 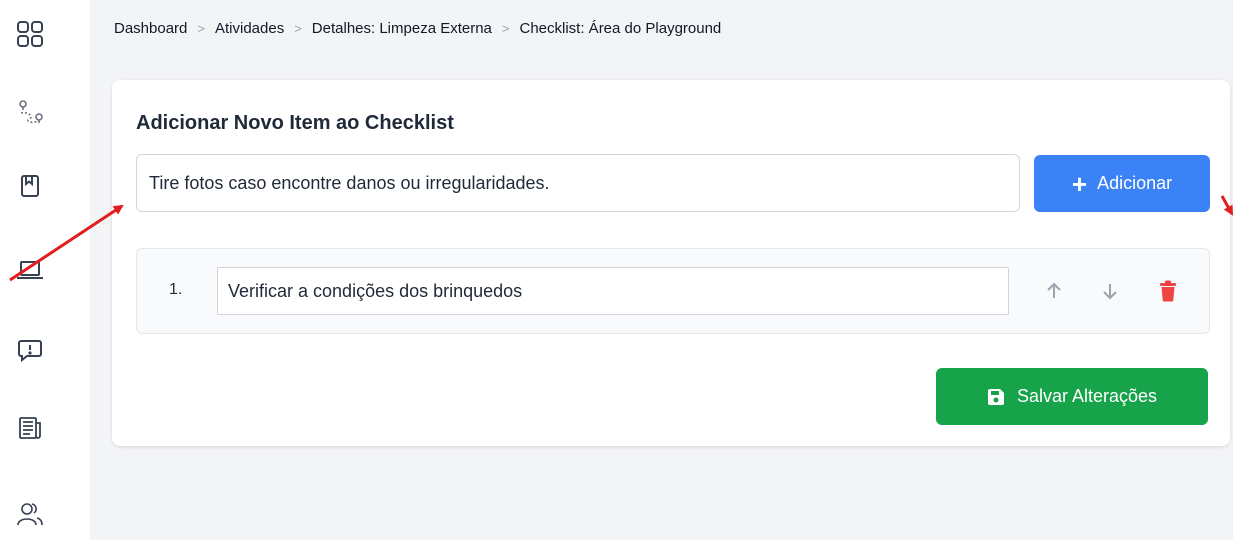 What do you see at coordinates (613, 291) in the screenshot?
I see `item-text-input` at bounding box center [613, 291].